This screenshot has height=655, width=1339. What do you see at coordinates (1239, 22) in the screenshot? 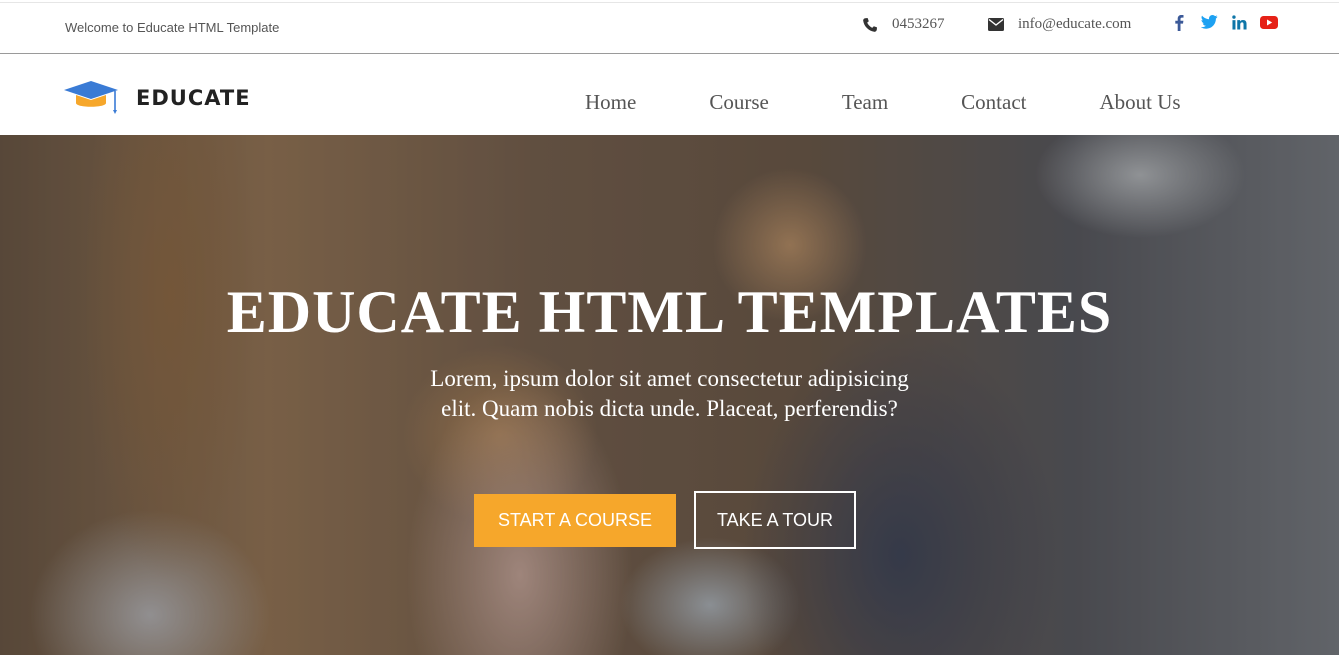
I see `linkedin-icon` at bounding box center [1239, 22].